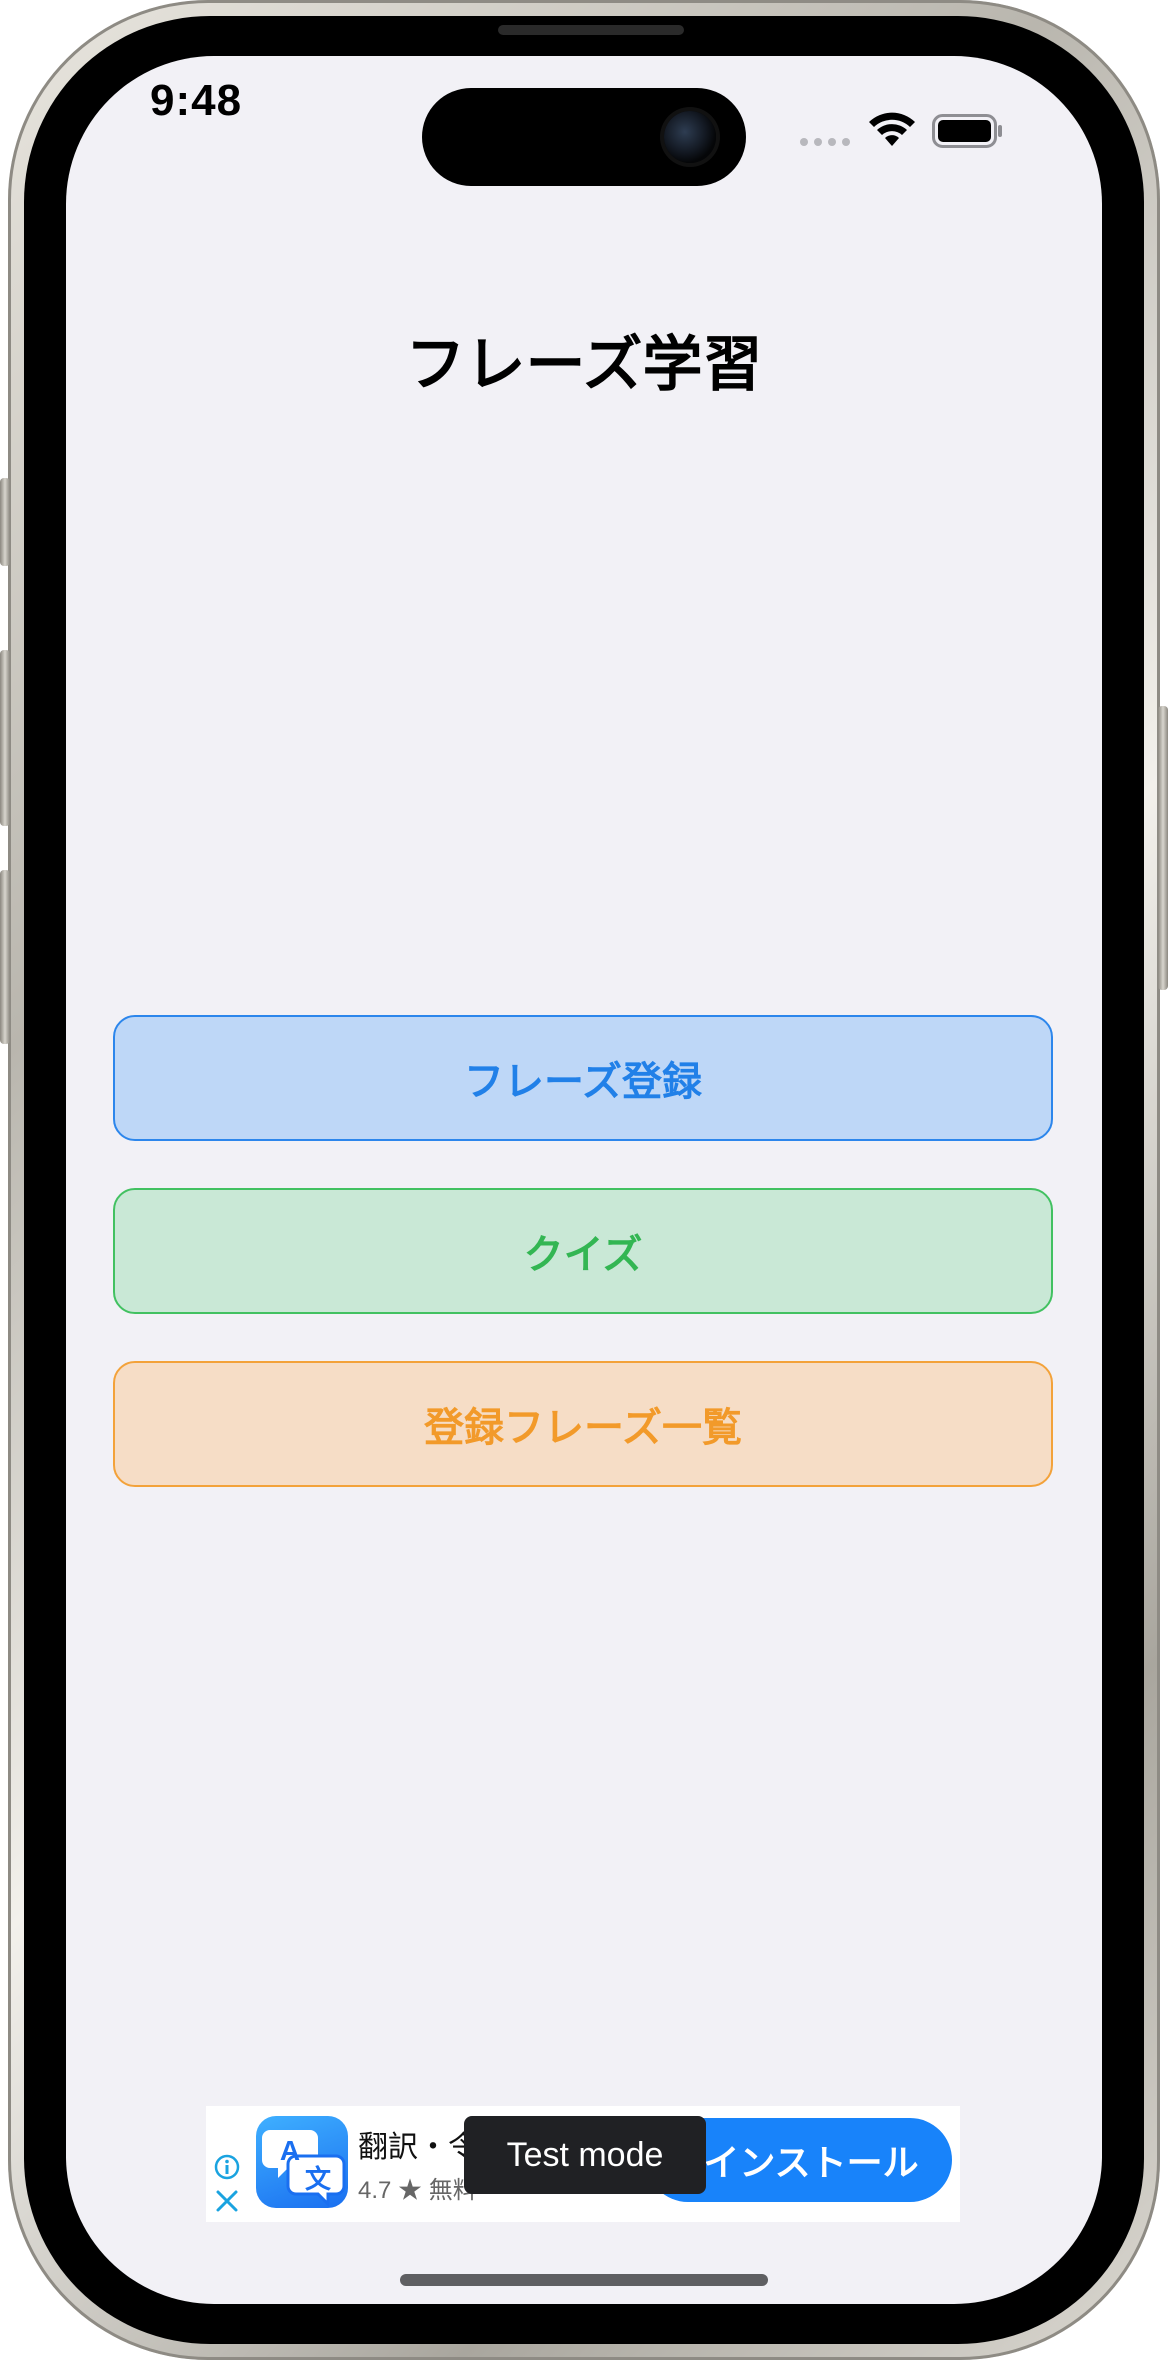 The height and width of the screenshot is (2360, 1168). I want to click on dynamic-island, so click(584, 137).